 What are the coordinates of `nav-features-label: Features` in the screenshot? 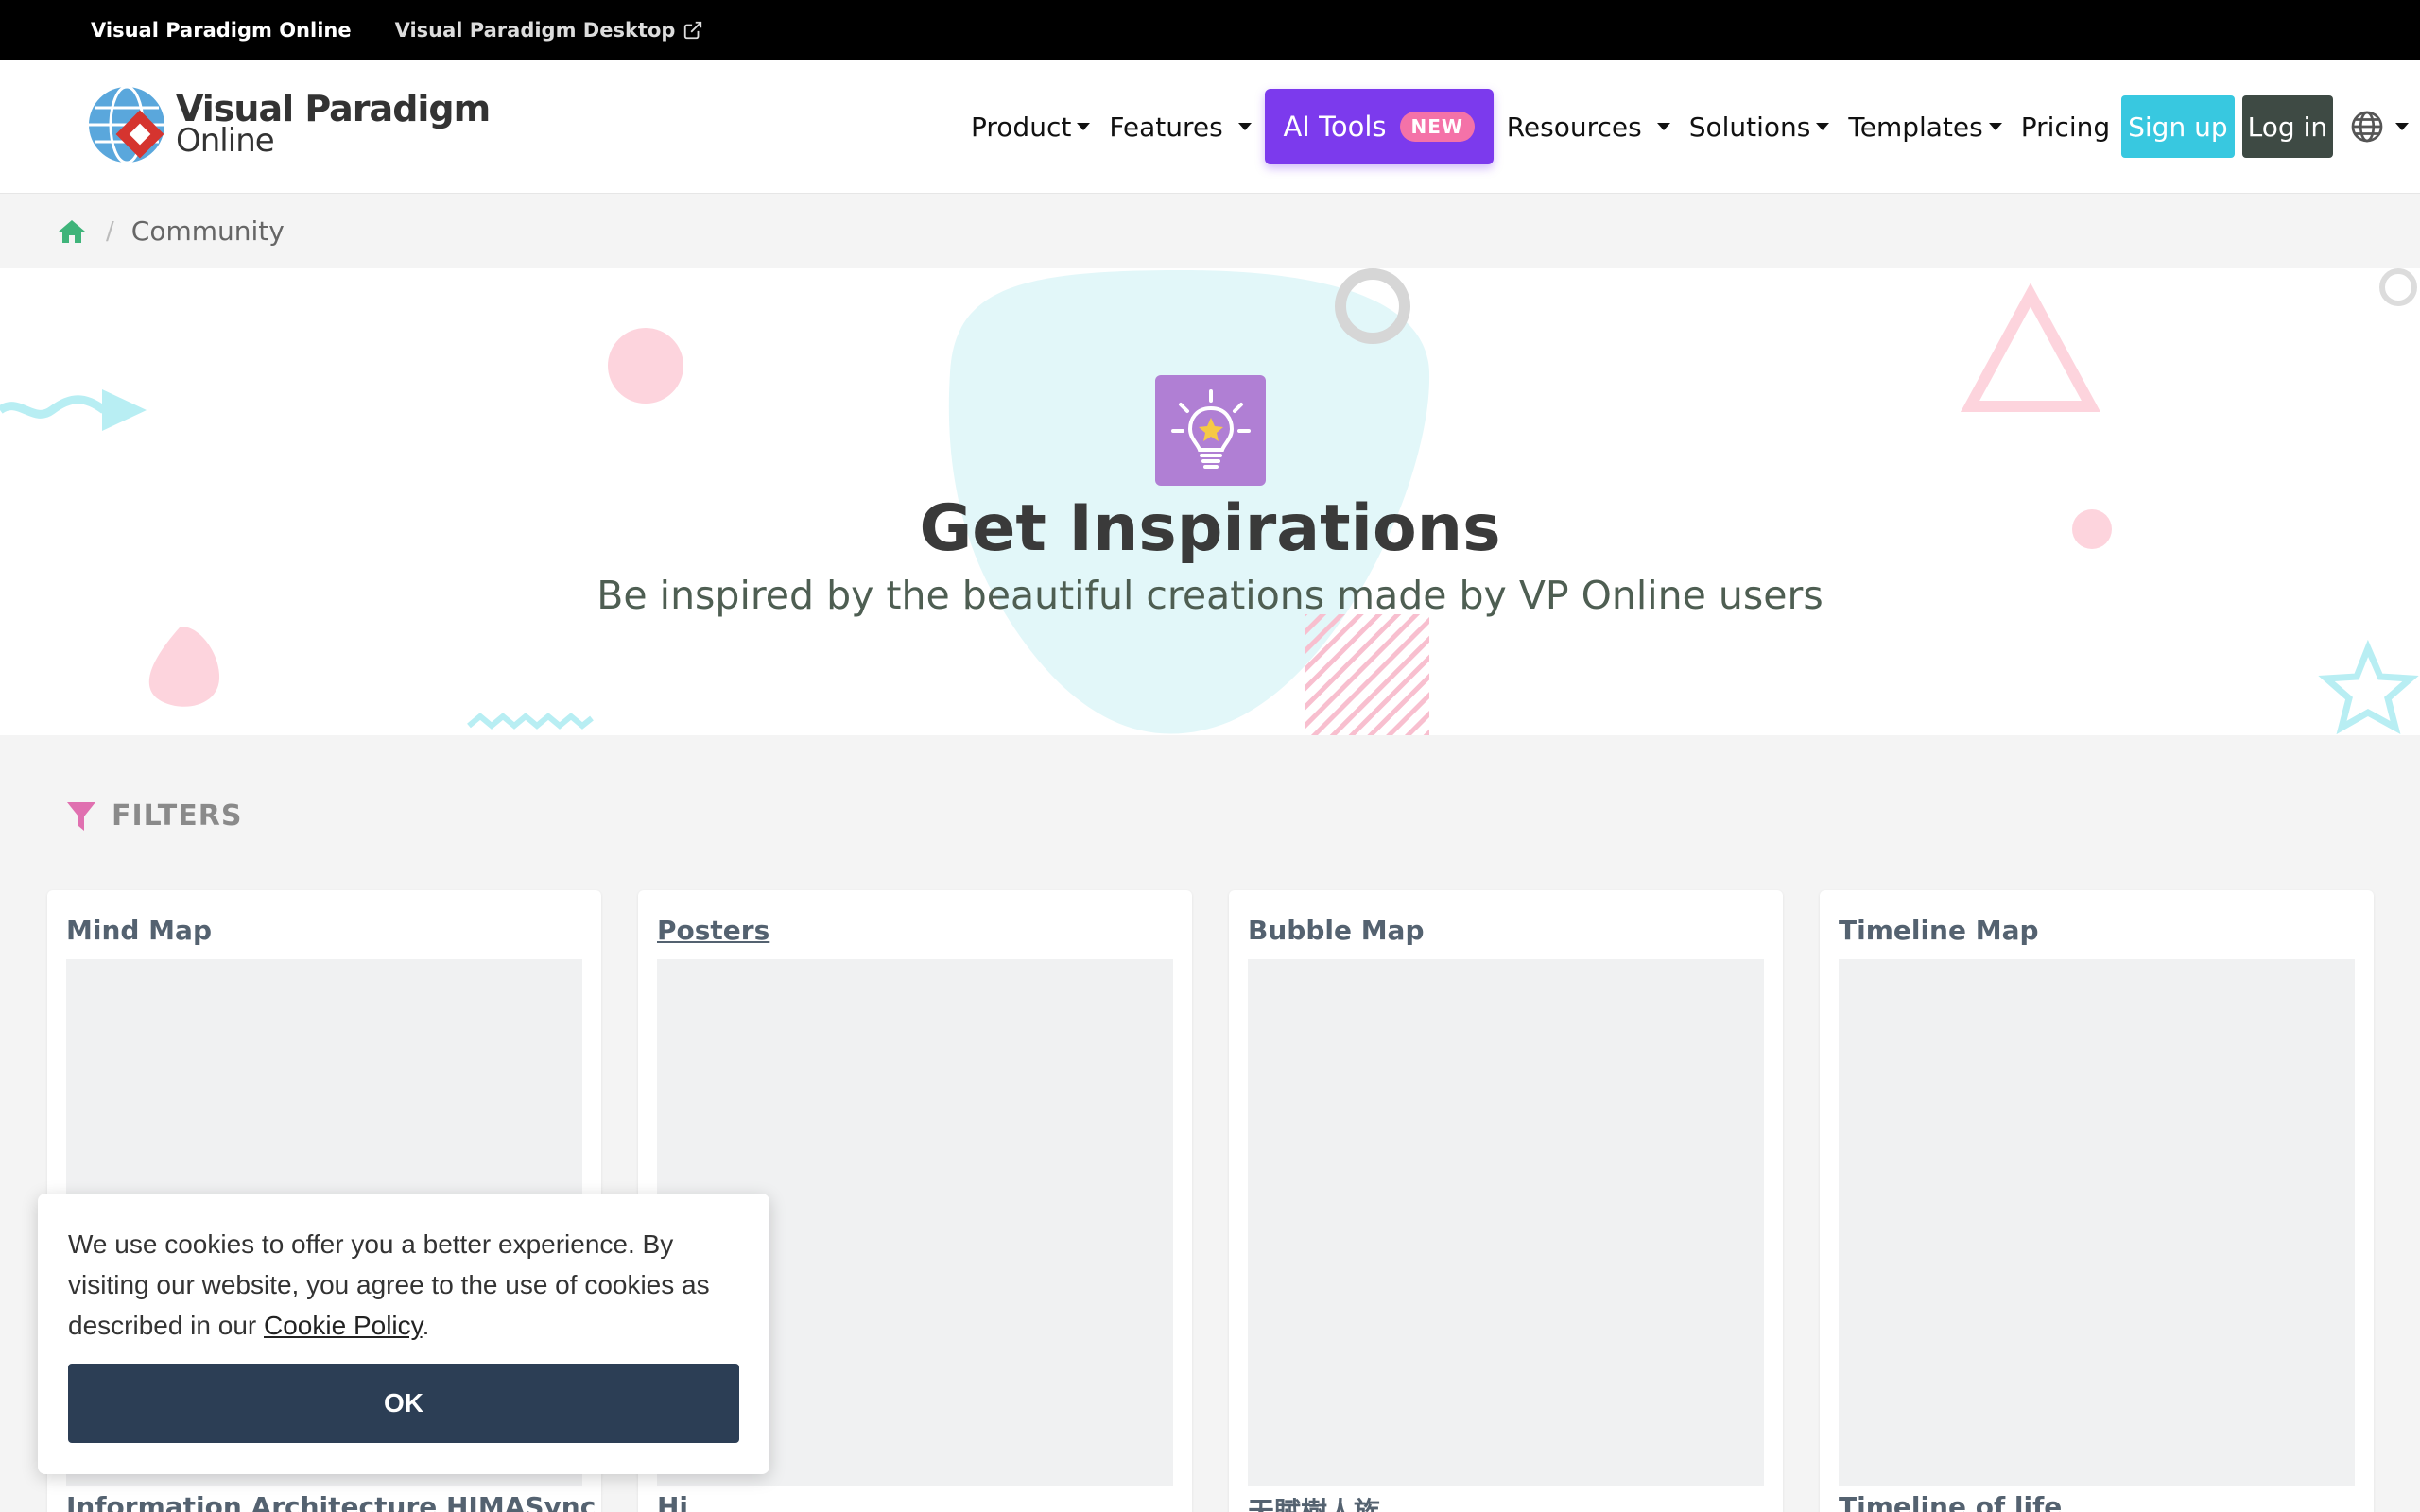 It's located at (1166, 127).